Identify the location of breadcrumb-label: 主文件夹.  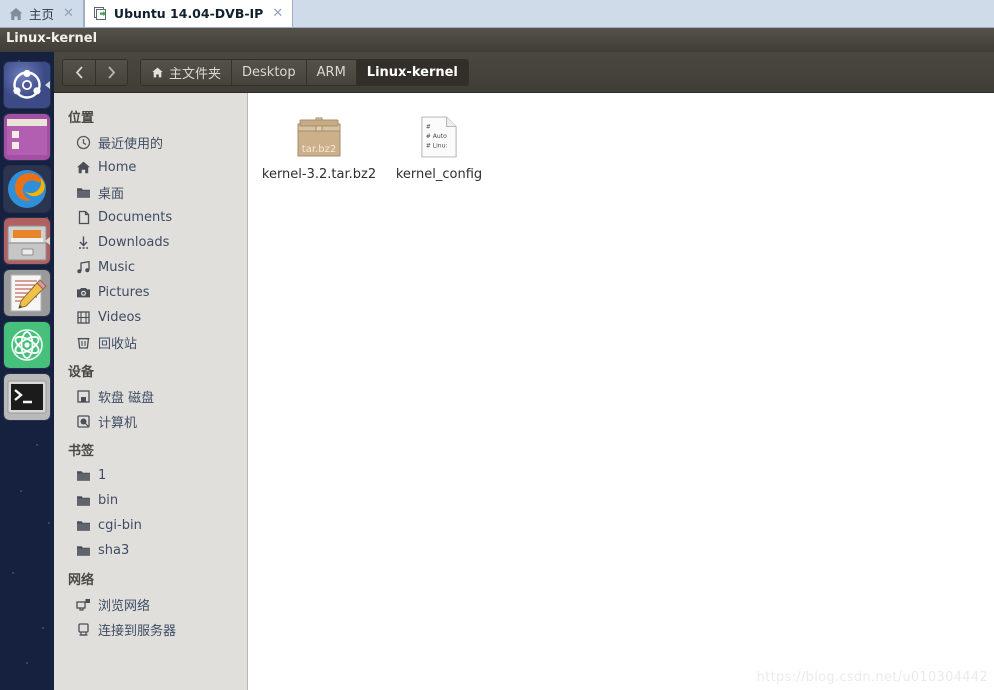
(195, 74).